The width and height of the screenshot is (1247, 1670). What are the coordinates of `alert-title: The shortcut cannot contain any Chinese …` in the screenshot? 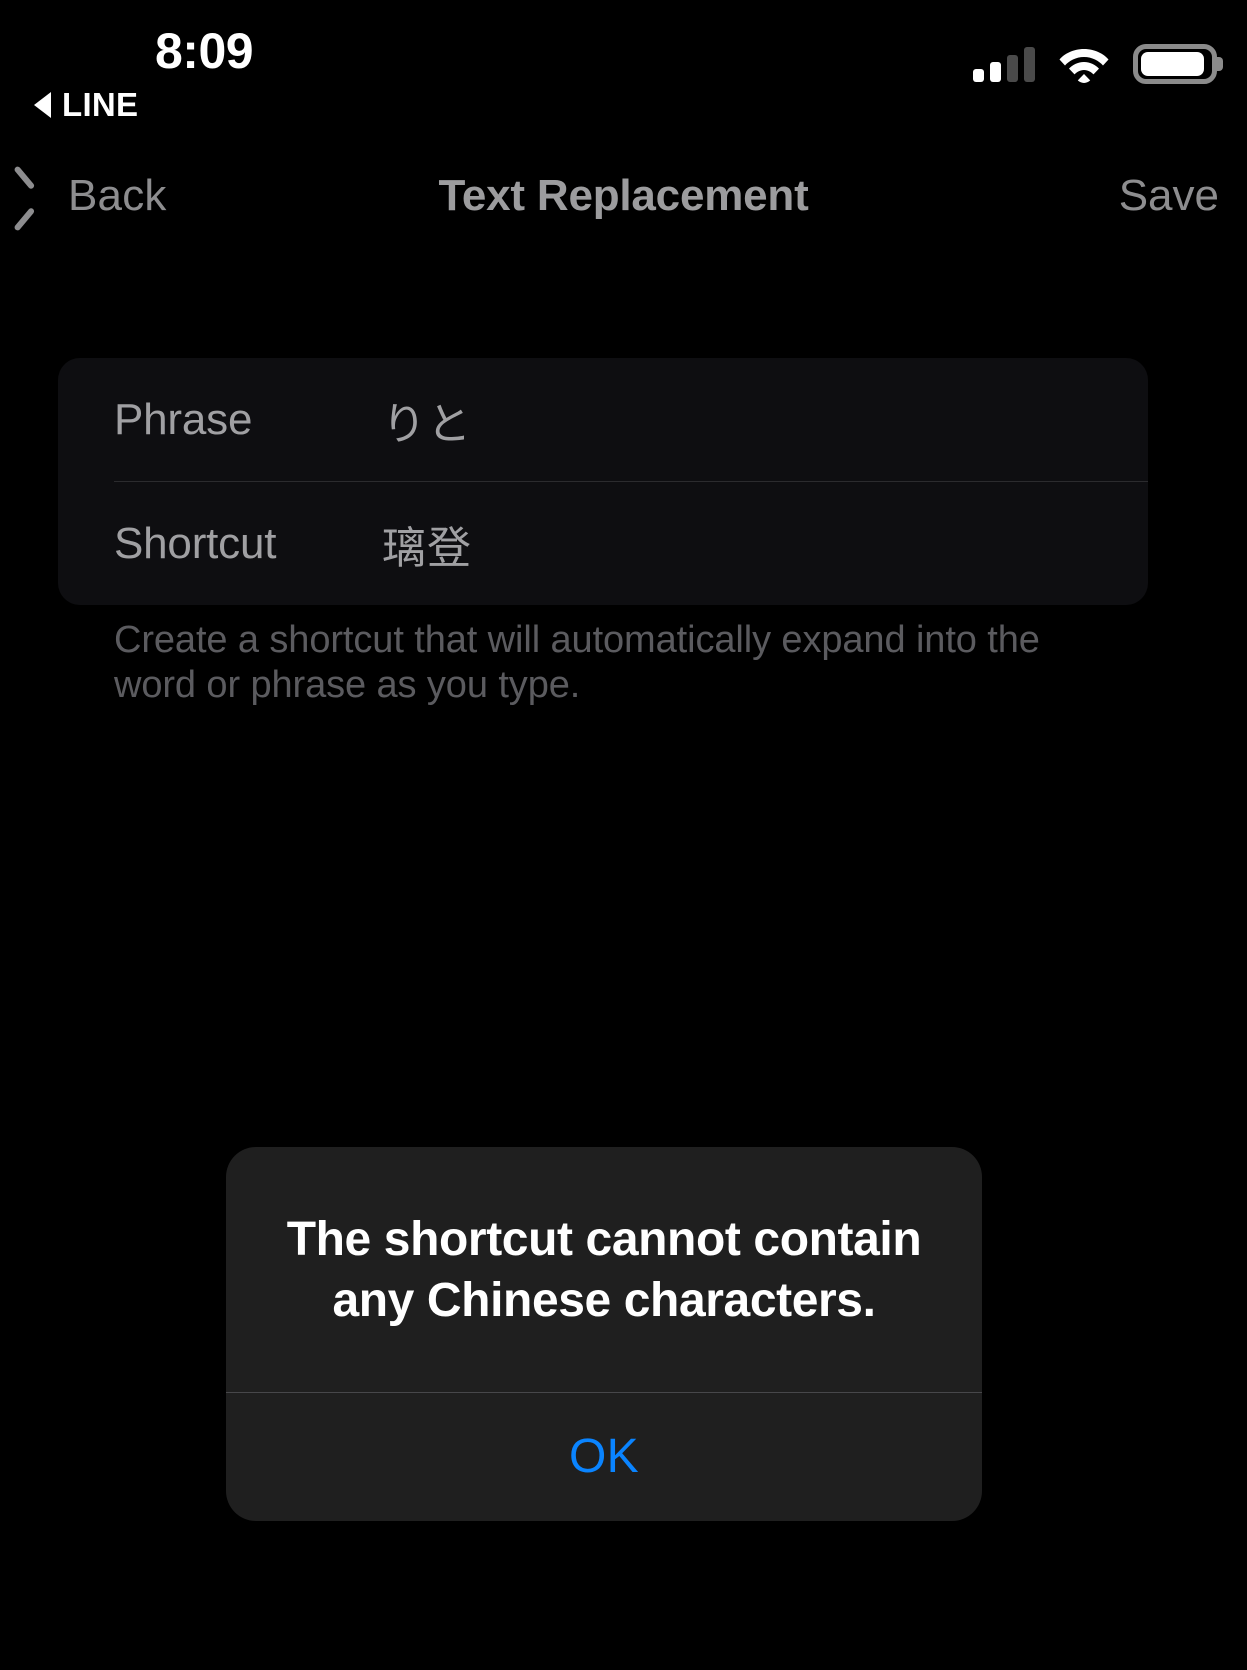 It's located at (604, 1270).